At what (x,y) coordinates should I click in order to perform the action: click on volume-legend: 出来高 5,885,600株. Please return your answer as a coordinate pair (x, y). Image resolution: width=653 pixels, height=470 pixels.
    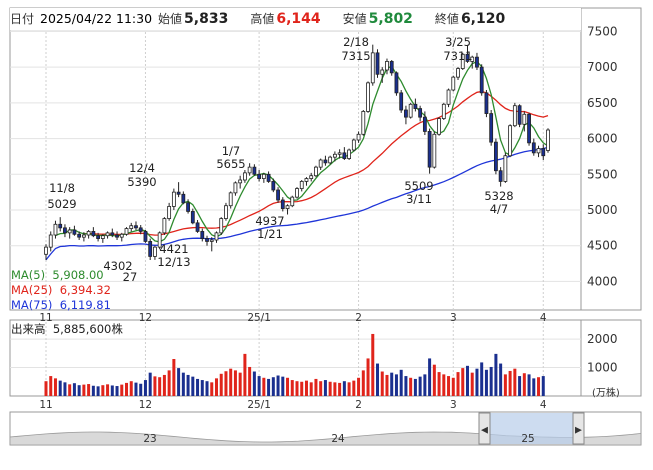
    Looking at the image, I should click on (67, 329).